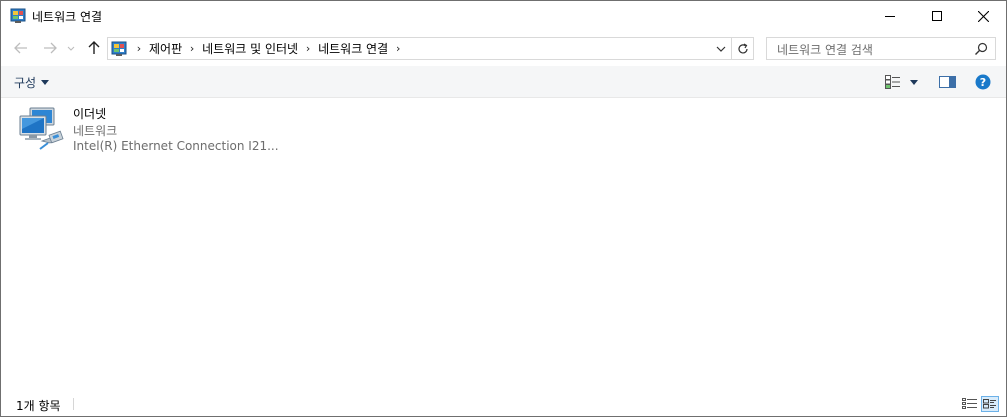 The width and height of the screenshot is (1007, 417). Describe the element at coordinates (90, 114) in the screenshot. I see `connection-name: 이더넷` at that location.